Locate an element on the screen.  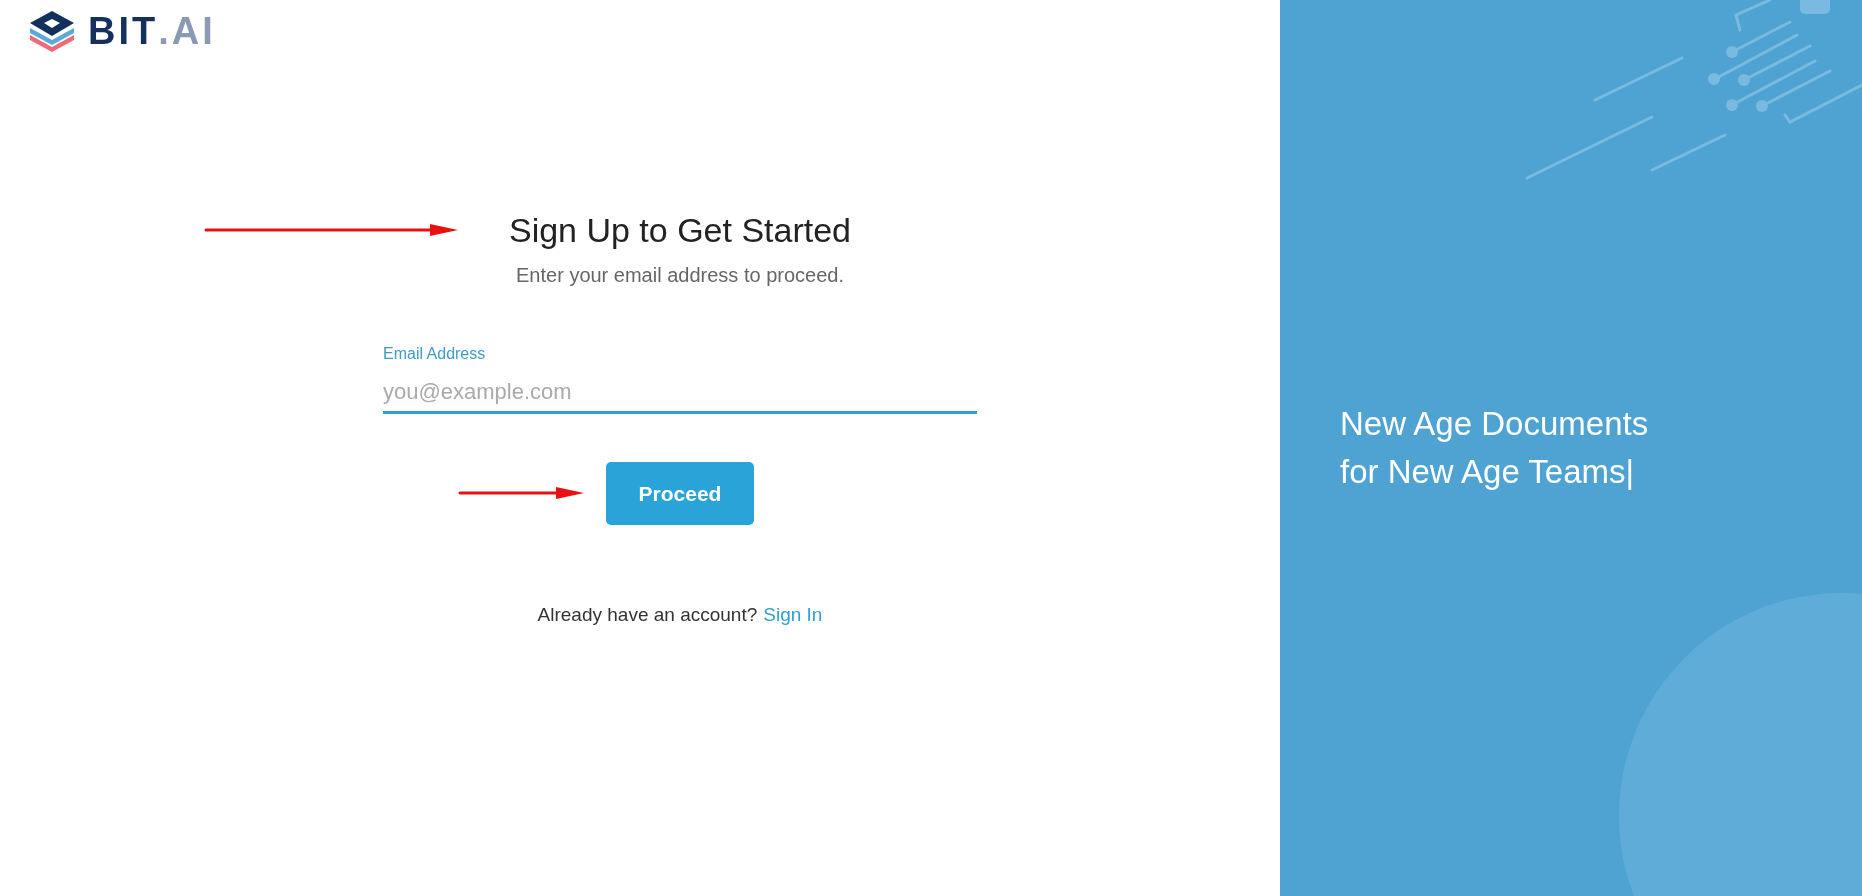
field-label: Email Address is located at coordinates (435, 354).